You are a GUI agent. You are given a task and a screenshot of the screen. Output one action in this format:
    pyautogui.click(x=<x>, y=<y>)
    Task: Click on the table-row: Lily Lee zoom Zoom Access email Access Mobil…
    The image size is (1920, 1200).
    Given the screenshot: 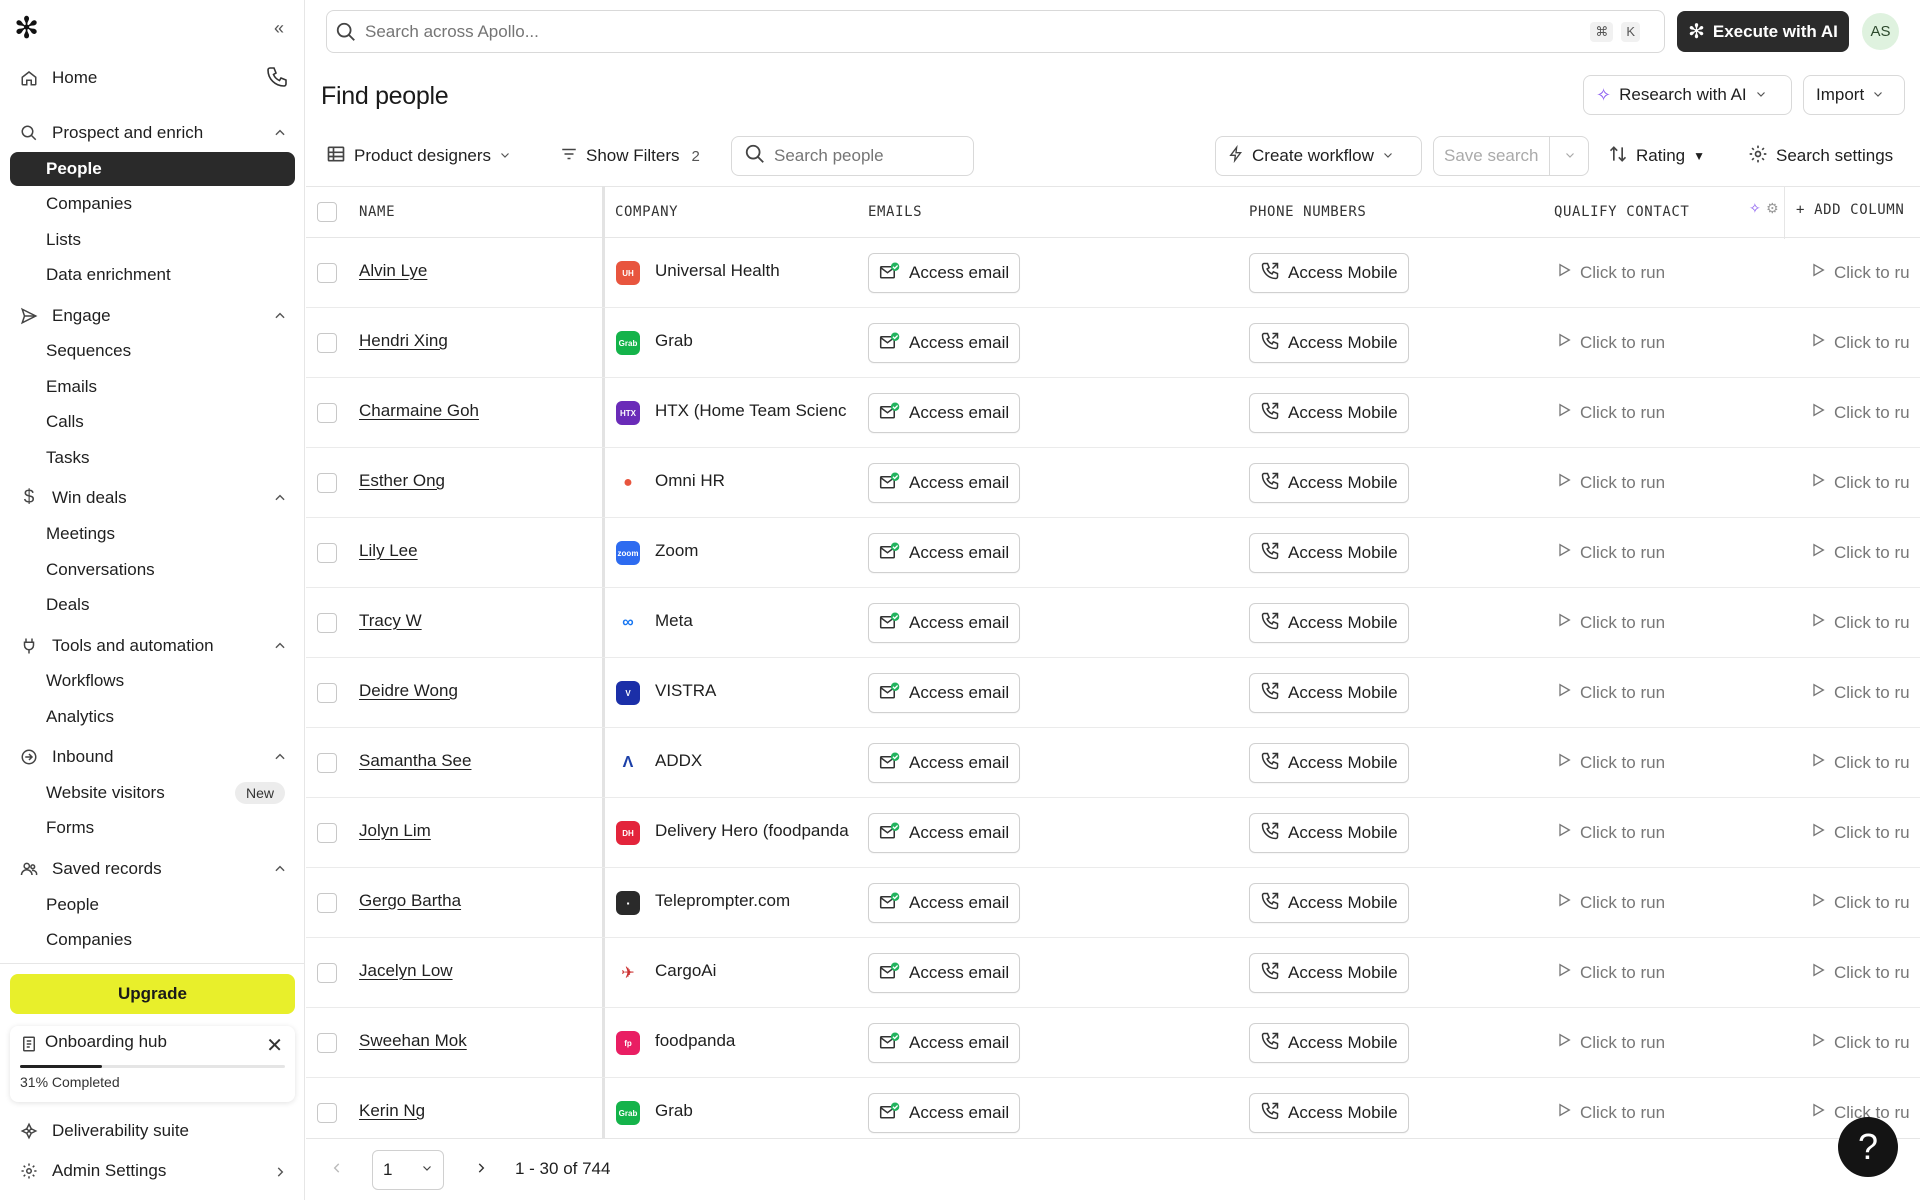 What is the action you would take?
    pyautogui.click(x=1113, y=553)
    